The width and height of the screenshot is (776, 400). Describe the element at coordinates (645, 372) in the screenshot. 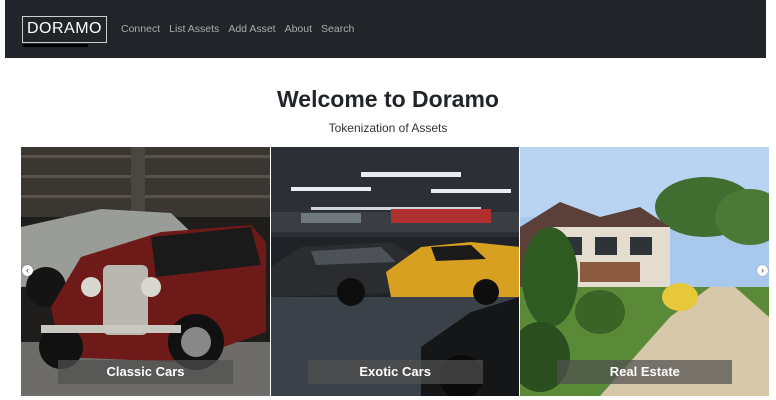

I see `slide-caption: Real Estate` at that location.